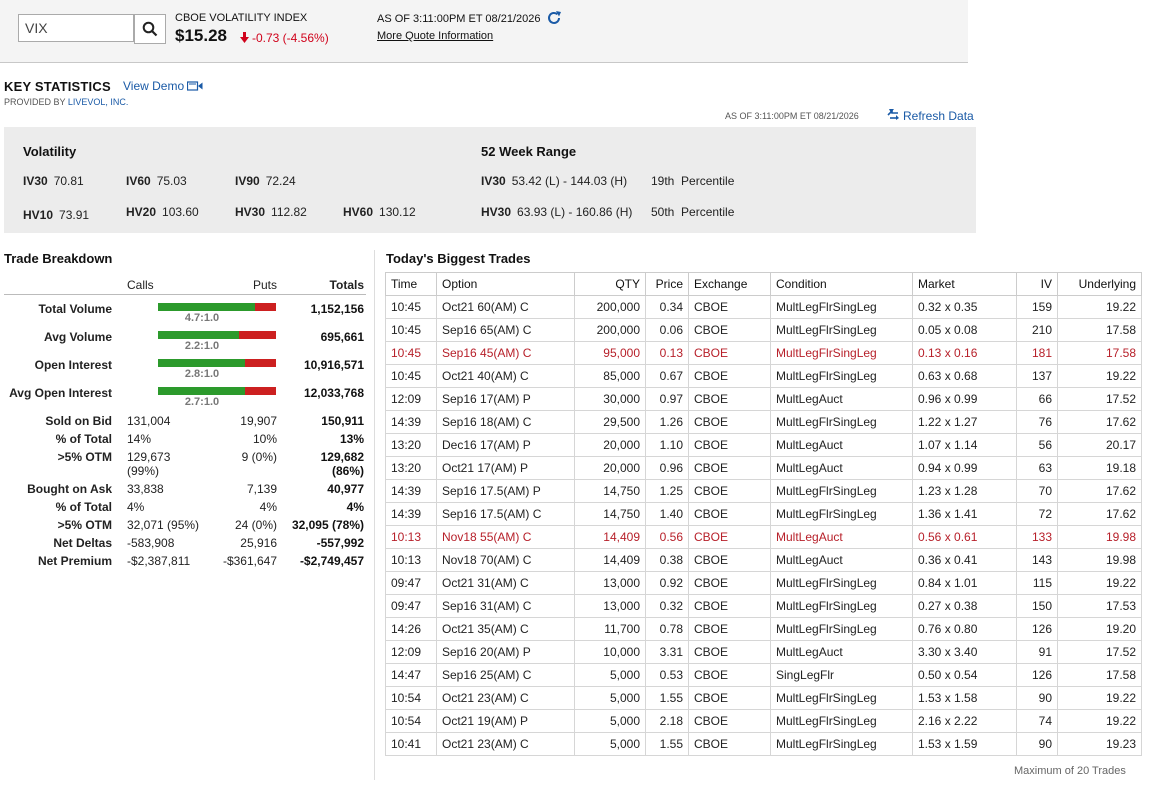  Describe the element at coordinates (411, 514) in the screenshot. I see `cell-time: 14:39` at that location.